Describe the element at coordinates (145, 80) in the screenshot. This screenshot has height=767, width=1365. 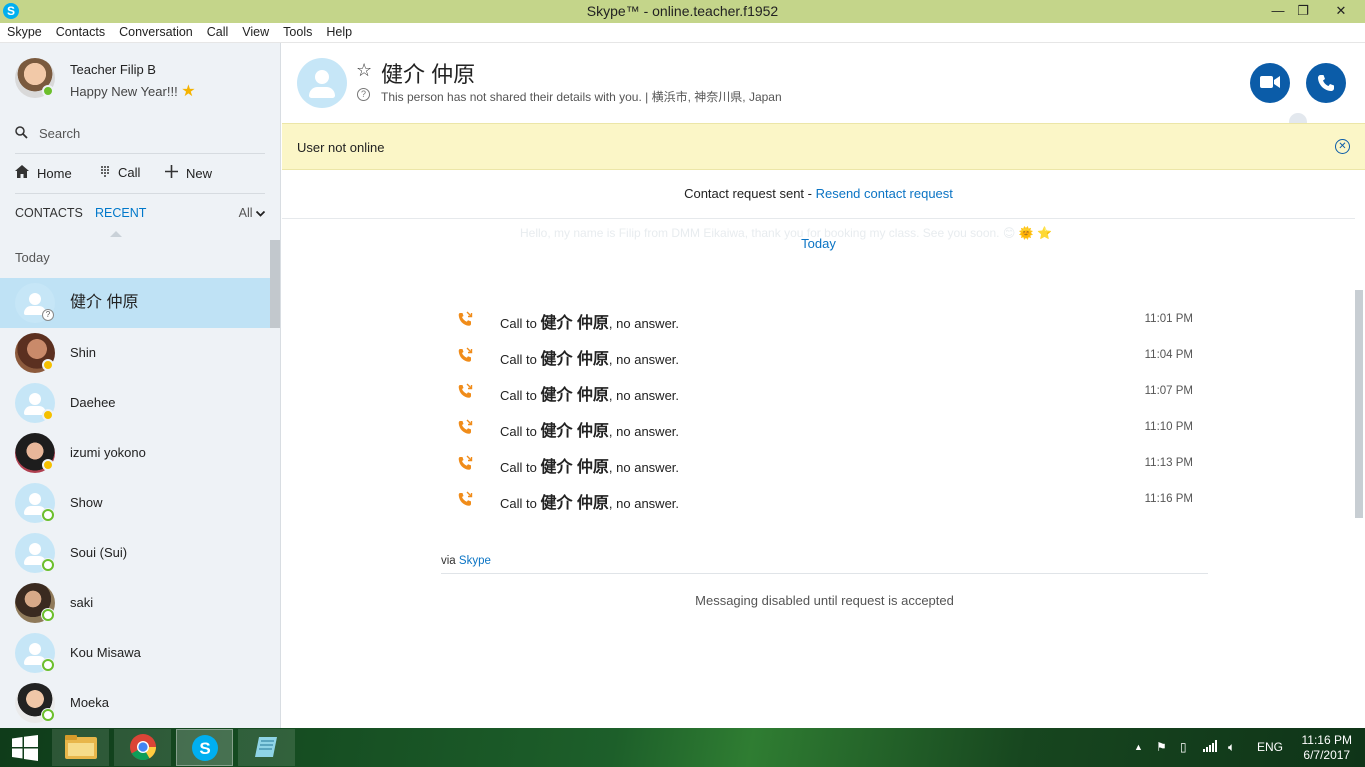
I see `profile-card: Teacher Filip B Happy New Year!!! ★` at that location.